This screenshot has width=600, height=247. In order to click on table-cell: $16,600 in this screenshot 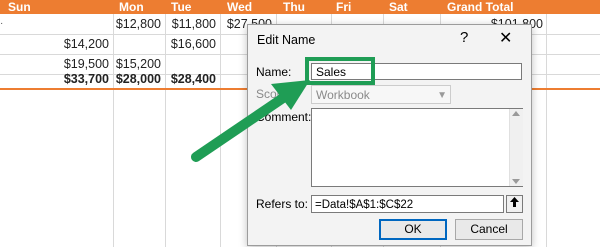, I will do `click(190, 44)`.